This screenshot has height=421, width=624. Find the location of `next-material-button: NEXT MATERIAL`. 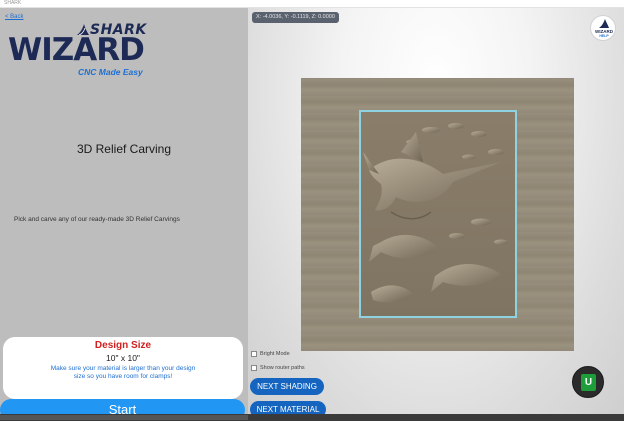

next-material-button: NEXT MATERIAL is located at coordinates (288, 407).